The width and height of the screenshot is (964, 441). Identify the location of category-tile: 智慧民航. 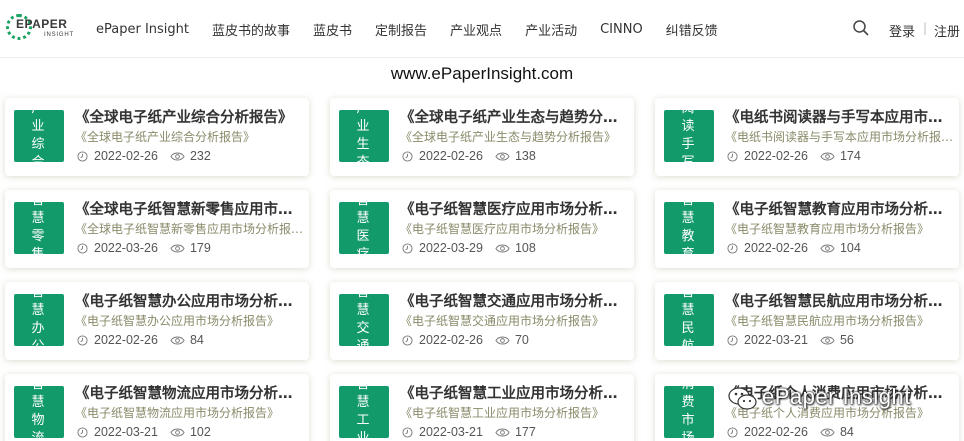
(689, 319).